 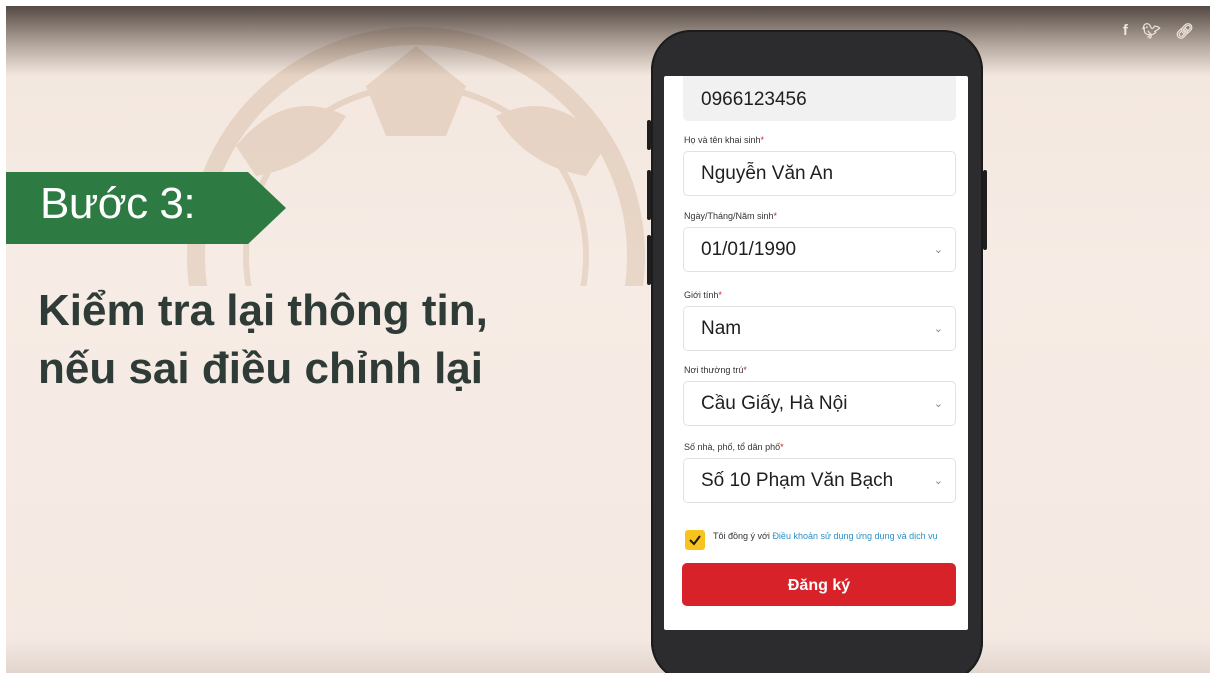 I want to click on birthdate-label: Ngày/Tháng/Năm sinh*, so click(x=730, y=216).